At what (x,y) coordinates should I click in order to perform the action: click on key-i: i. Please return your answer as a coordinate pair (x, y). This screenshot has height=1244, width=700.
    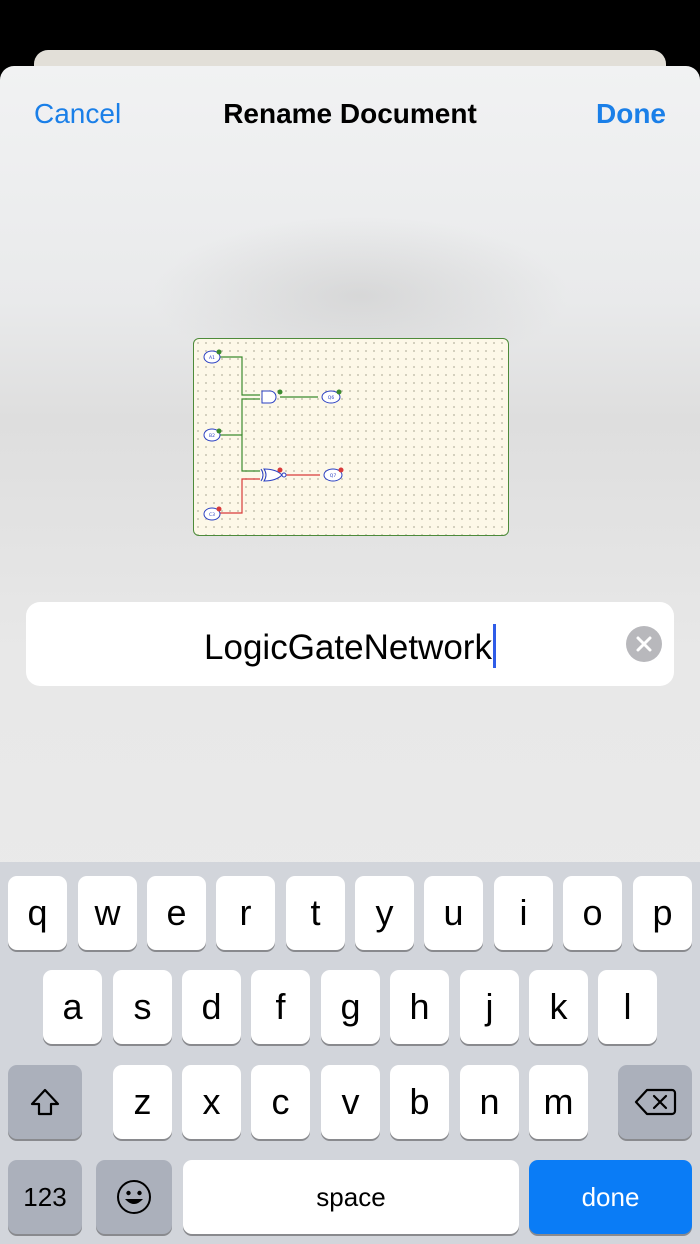
    Looking at the image, I should click on (523, 913).